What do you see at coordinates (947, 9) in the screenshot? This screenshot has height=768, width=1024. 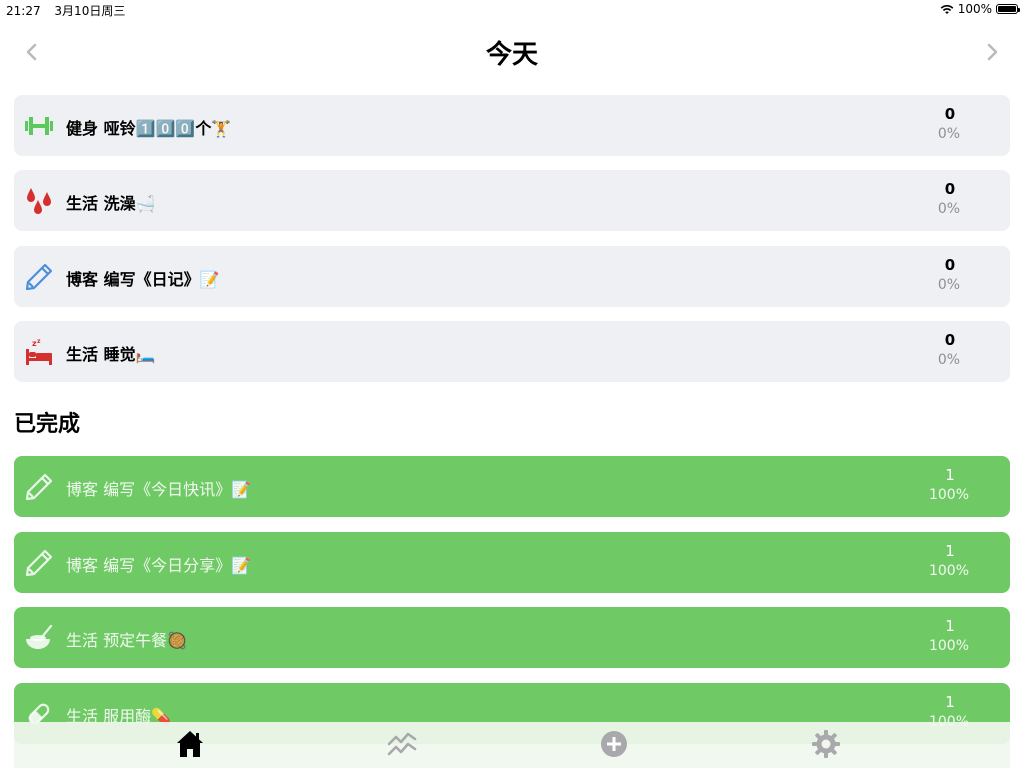 I see `wifi-icon` at bounding box center [947, 9].